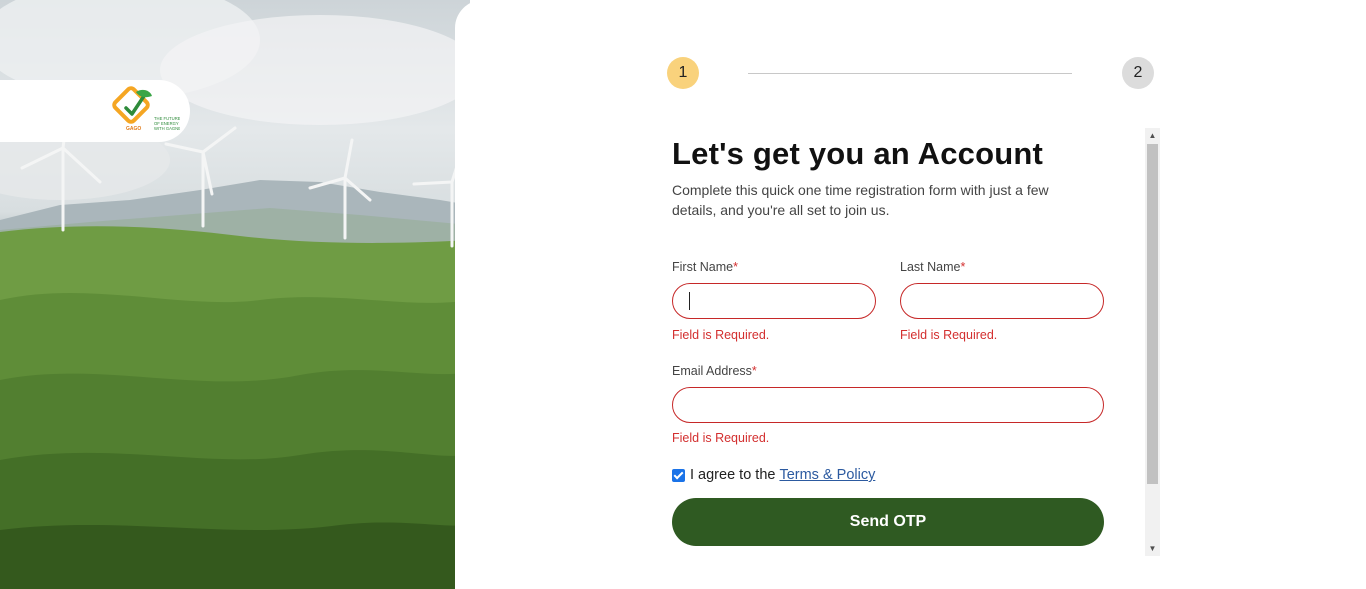 This screenshot has height=589, width=1366. I want to click on first-name-input, so click(774, 301).